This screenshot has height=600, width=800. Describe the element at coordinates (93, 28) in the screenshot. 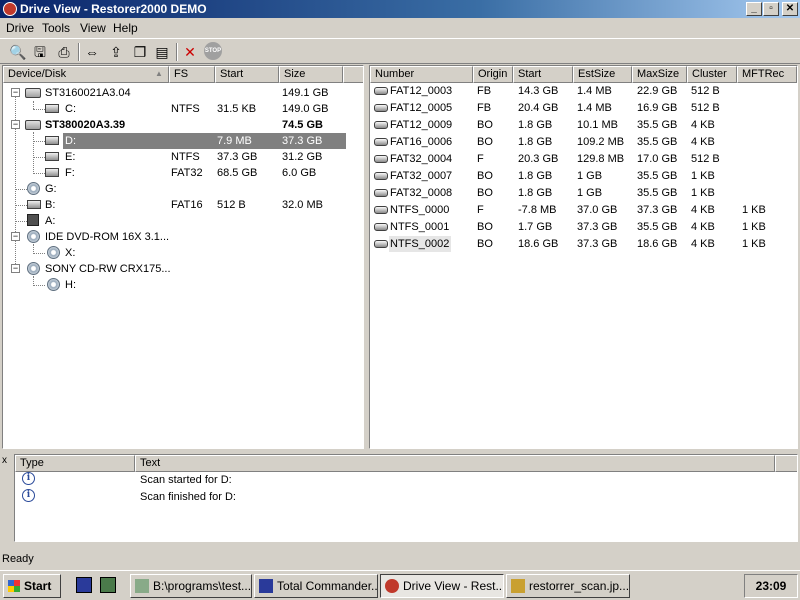

I see `menu-view: View` at that location.